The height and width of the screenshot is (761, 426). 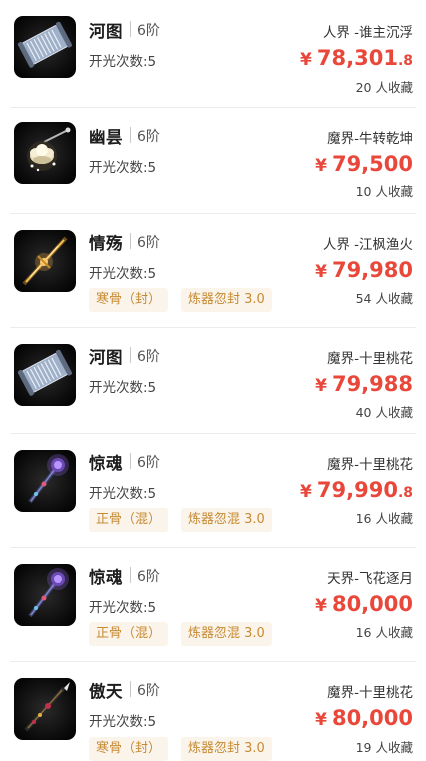 What do you see at coordinates (384, 298) in the screenshot?
I see `favorite-count: 54 人收藏` at bounding box center [384, 298].